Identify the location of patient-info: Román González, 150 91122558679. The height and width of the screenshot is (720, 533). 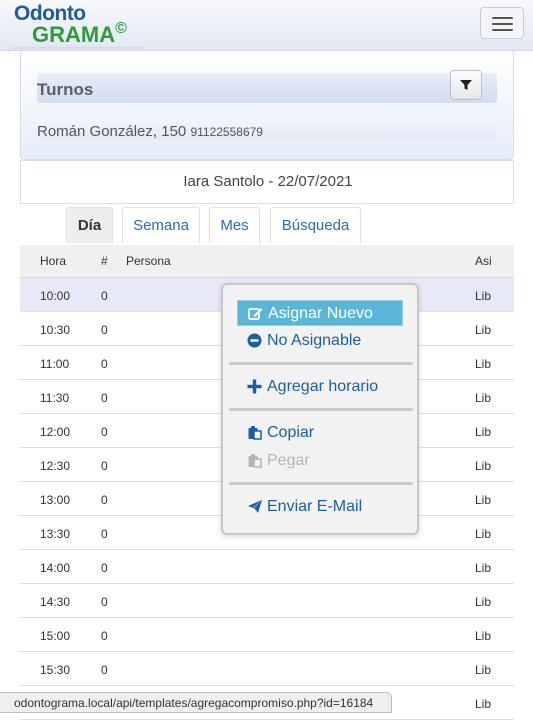
(150, 131).